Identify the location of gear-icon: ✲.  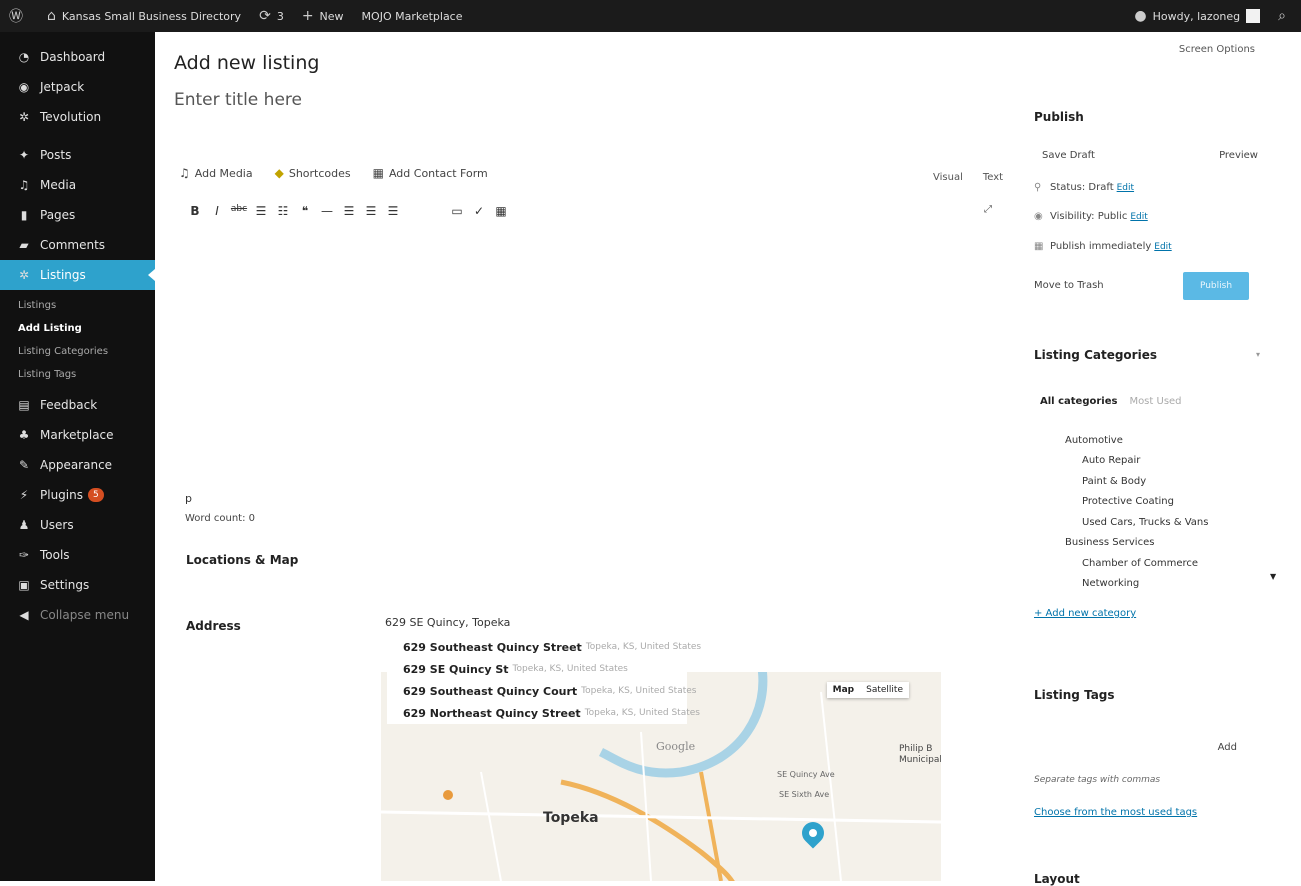
(24, 275).